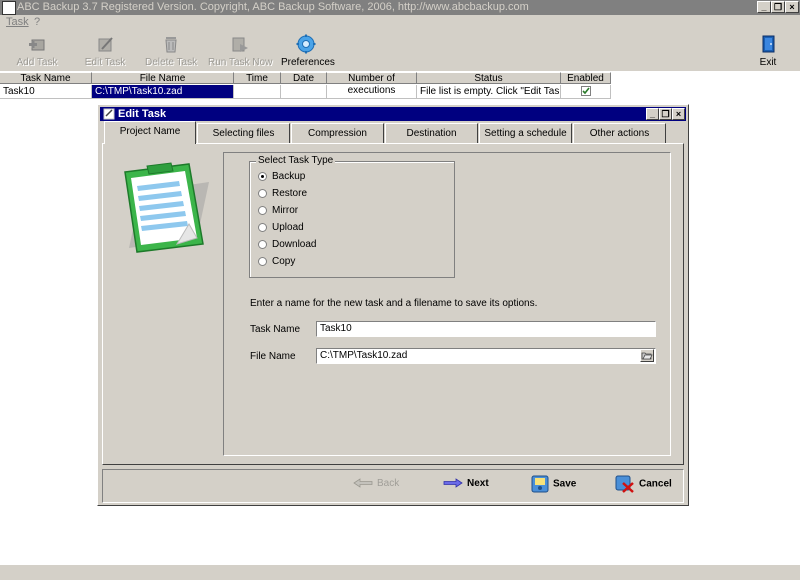  Describe the element at coordinates (525, 133) in the screenshot. I see `tab-schedule: Setting a schedule` at that location.